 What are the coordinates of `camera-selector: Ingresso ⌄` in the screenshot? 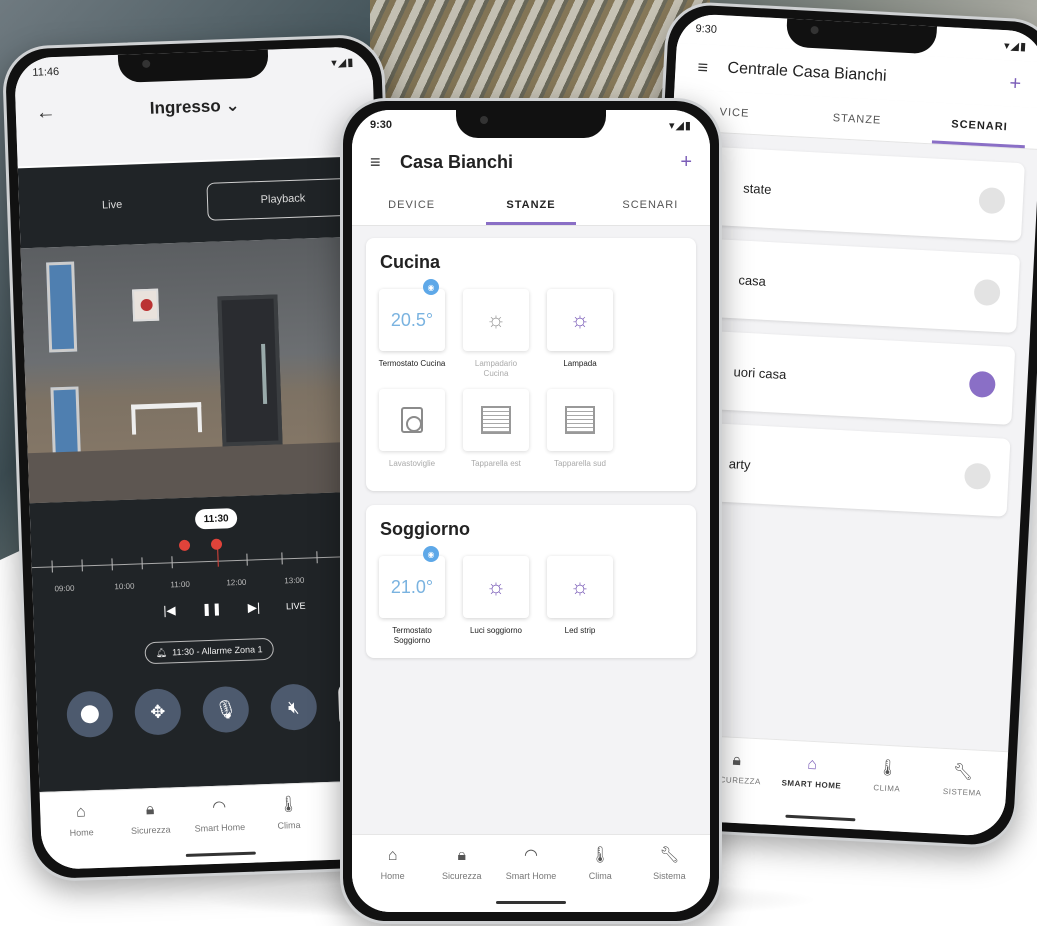 It's located at (209, 107).